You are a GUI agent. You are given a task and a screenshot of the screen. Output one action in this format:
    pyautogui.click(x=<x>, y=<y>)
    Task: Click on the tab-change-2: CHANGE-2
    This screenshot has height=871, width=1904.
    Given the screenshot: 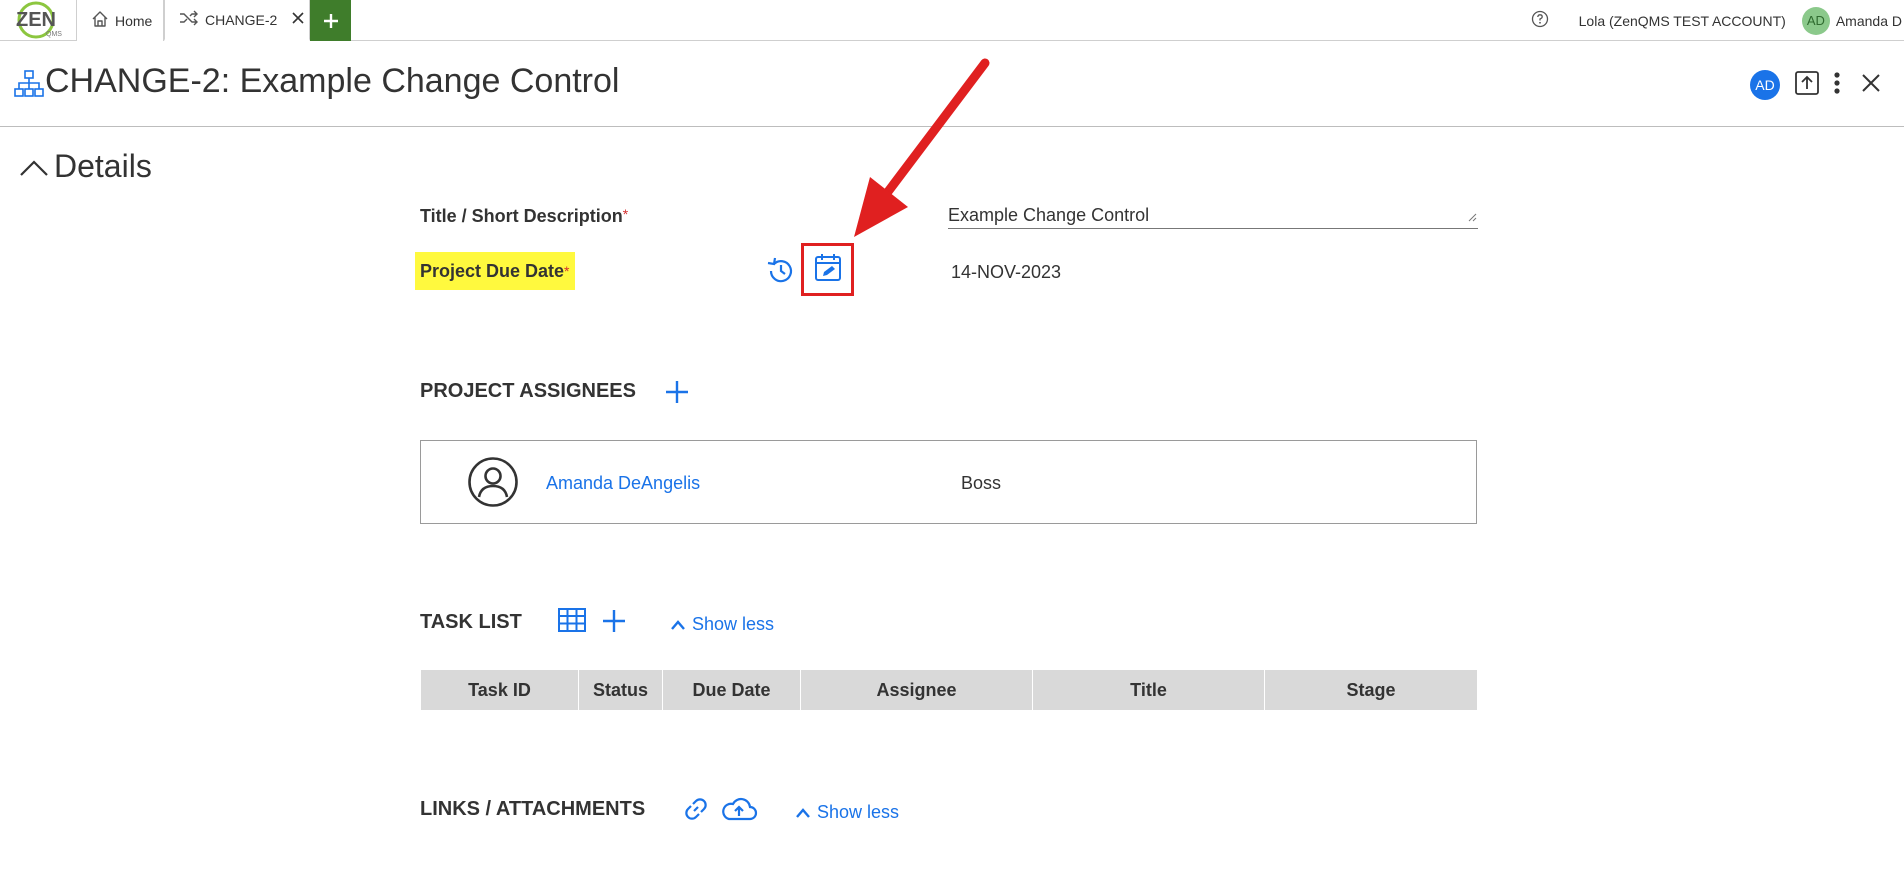 What is the action you would take?
    pyautogui.click(x=237, y=20)
    